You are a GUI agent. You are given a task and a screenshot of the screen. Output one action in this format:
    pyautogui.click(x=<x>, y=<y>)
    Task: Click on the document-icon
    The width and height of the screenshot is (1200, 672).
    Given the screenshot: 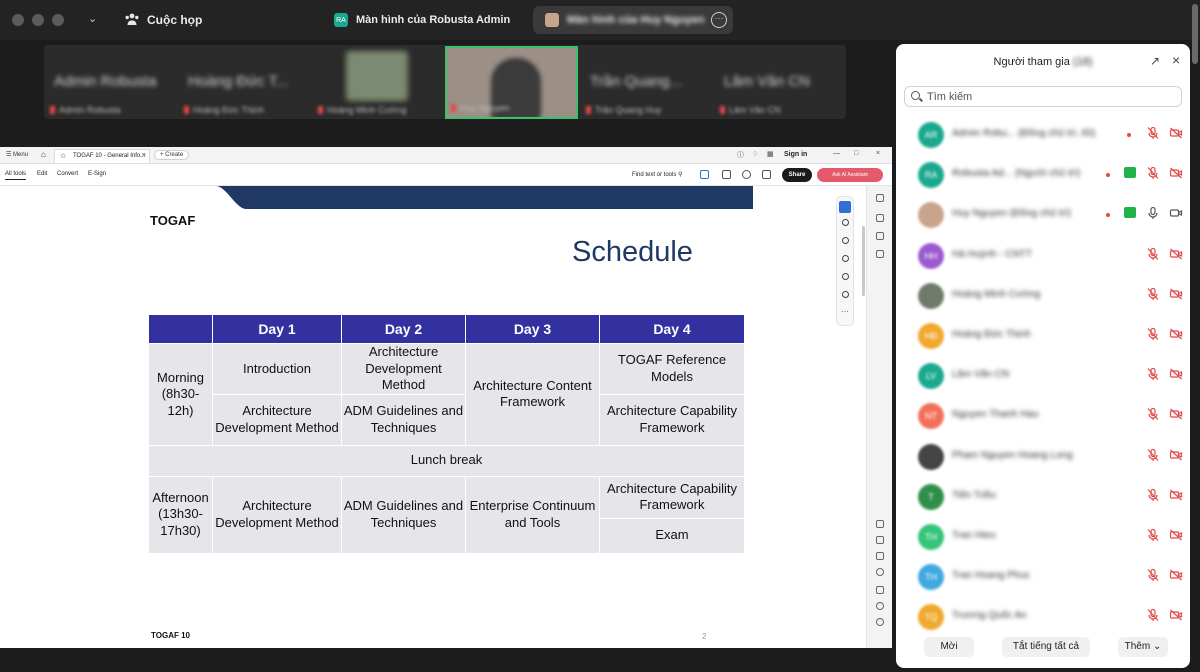 What is the action you would take?
    pyautogui.click(x=880, y=590)
    